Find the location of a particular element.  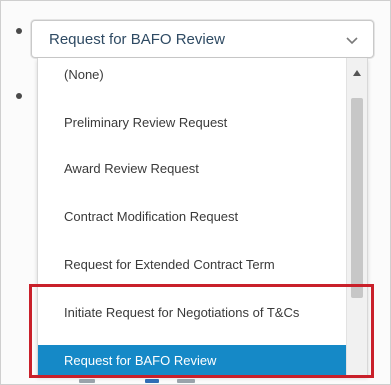

option-request-bafo-review-selected: Request for BAFO Review is located at coordinates (193, 360).